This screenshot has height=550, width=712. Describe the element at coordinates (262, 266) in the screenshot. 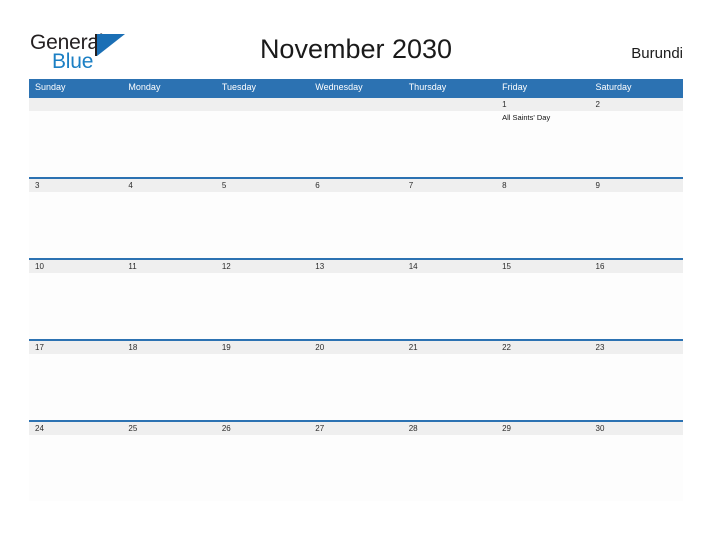

I see `day-number: 12` at that location.